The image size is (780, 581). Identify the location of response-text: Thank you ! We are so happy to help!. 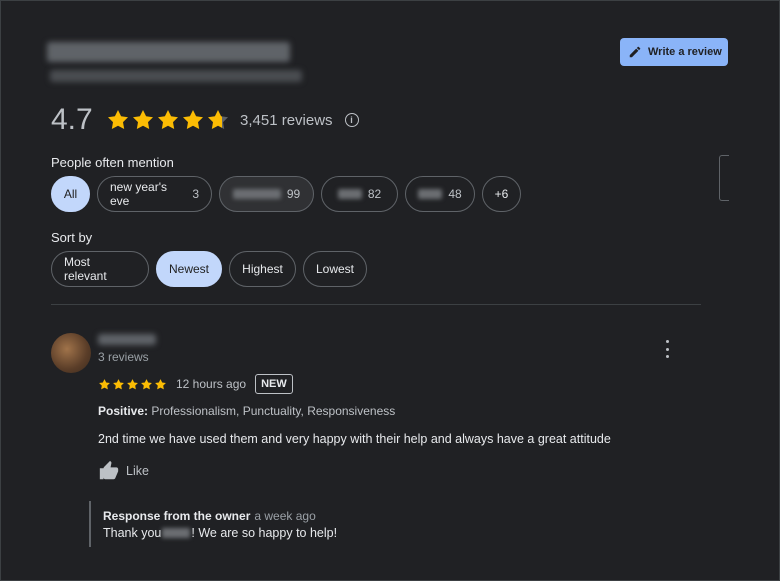
(246, 533).